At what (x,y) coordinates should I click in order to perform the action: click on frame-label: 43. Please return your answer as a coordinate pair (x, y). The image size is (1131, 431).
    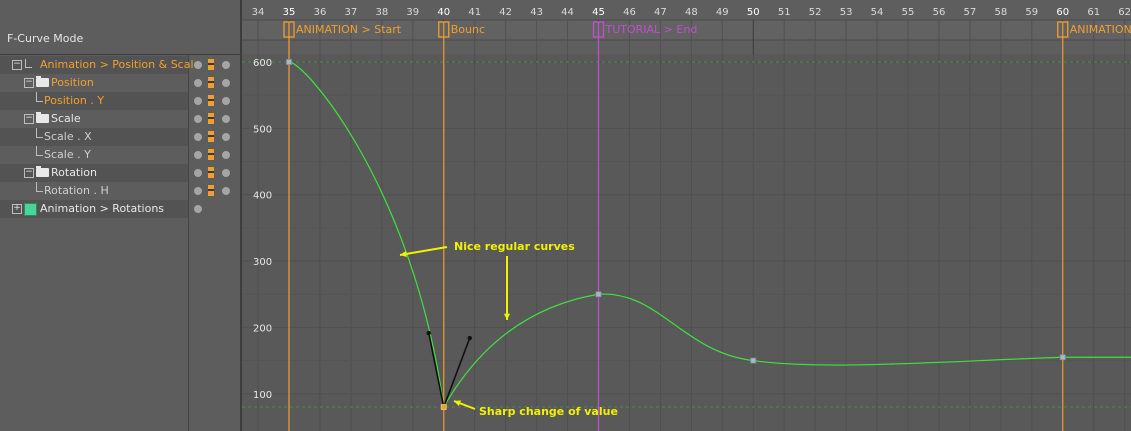
    Looking at the image, I should click on (536, 12).